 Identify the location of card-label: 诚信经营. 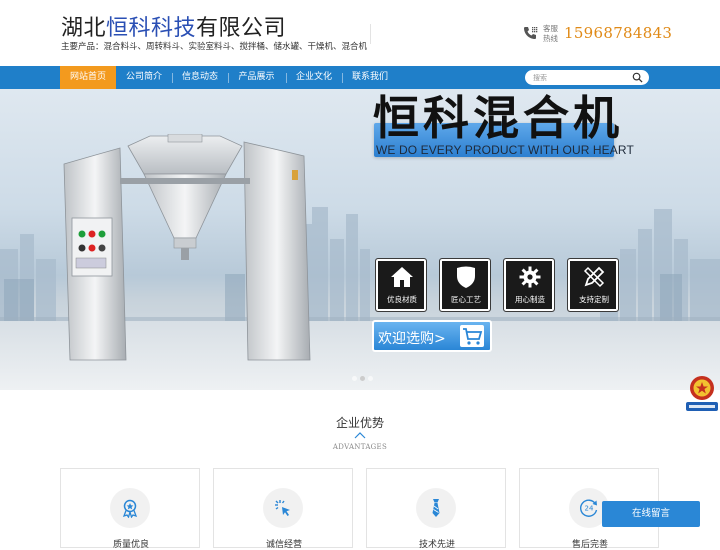
(283, 545).